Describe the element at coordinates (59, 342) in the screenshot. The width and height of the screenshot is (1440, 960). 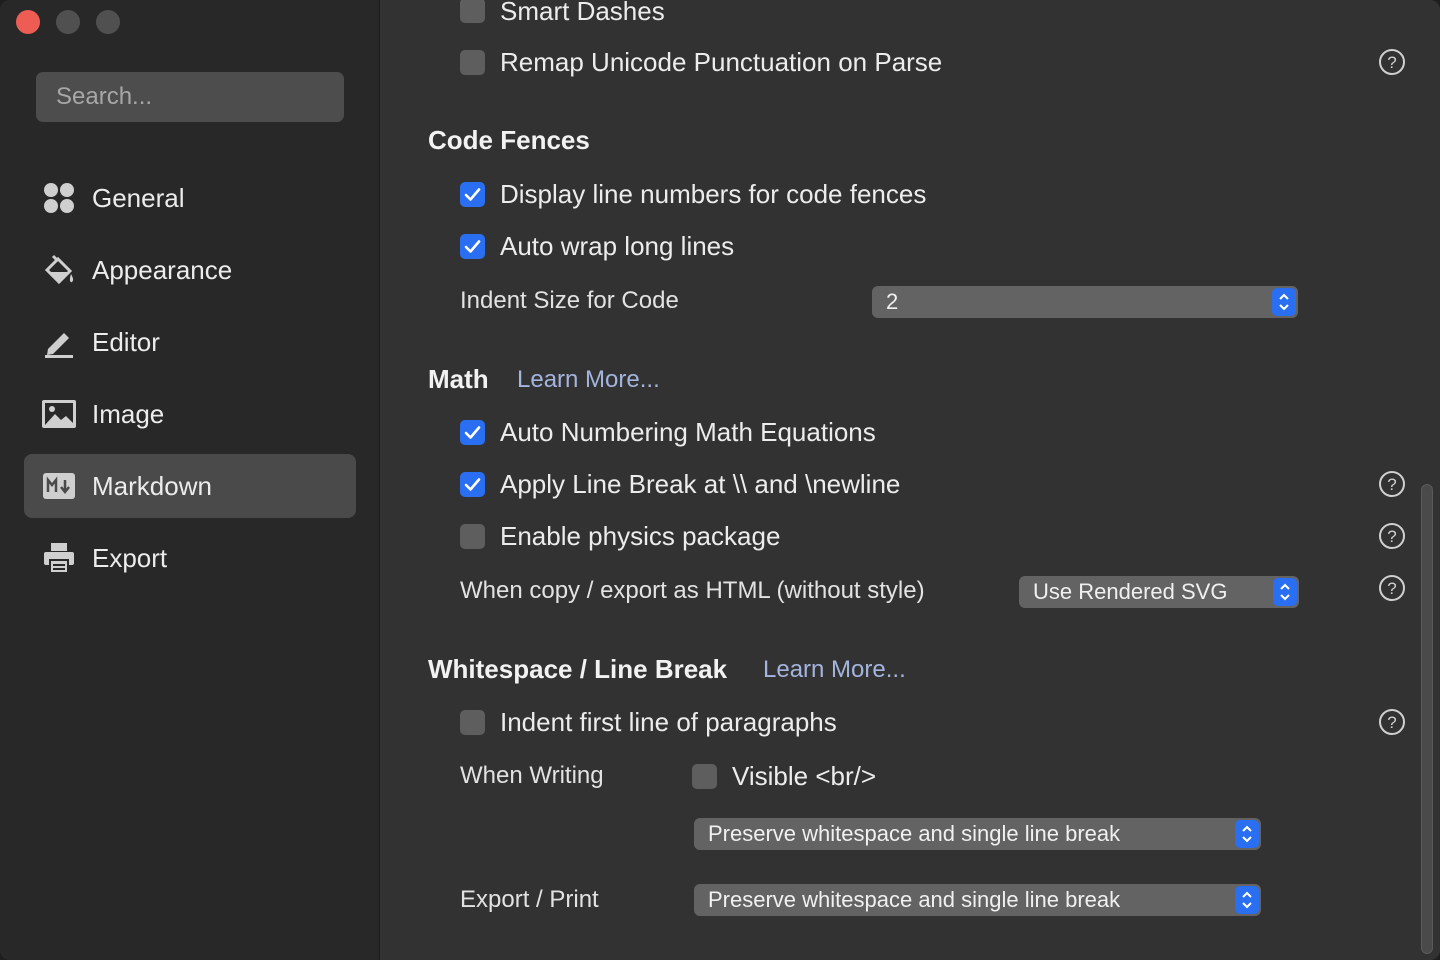
I see `pencil-icon` at that location.